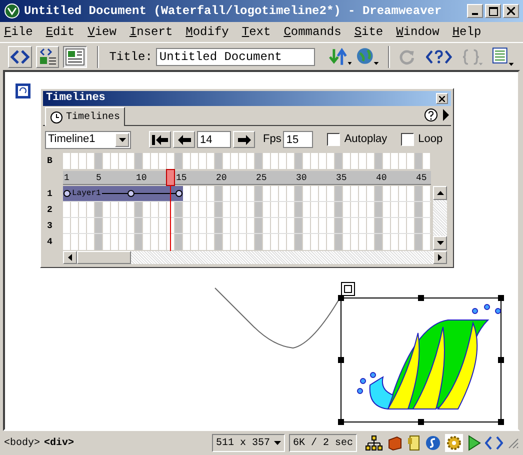 This screenshot has width=523, height=455. I want to click on layer-label: Layer1, so click(86, 194).